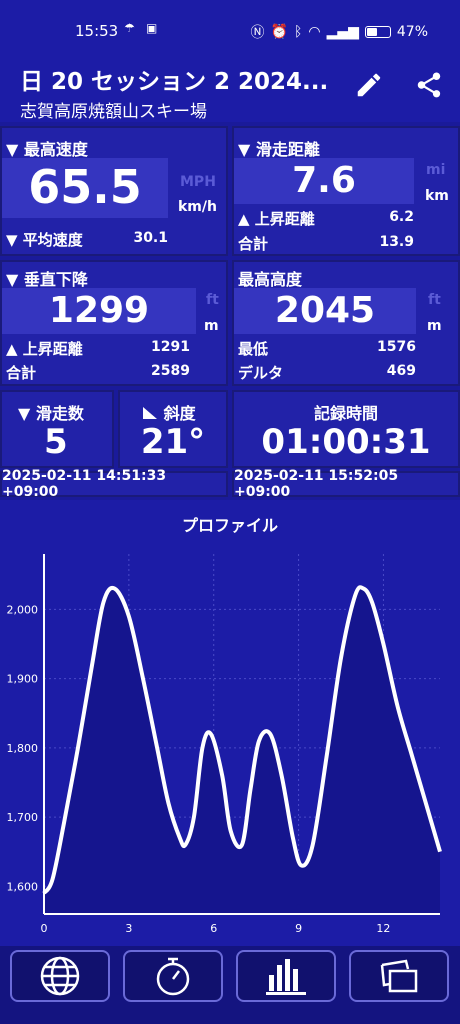 The width and height of the screenshot is (460, 1024). I want to click on nav-stats-button, so click(286, 976).